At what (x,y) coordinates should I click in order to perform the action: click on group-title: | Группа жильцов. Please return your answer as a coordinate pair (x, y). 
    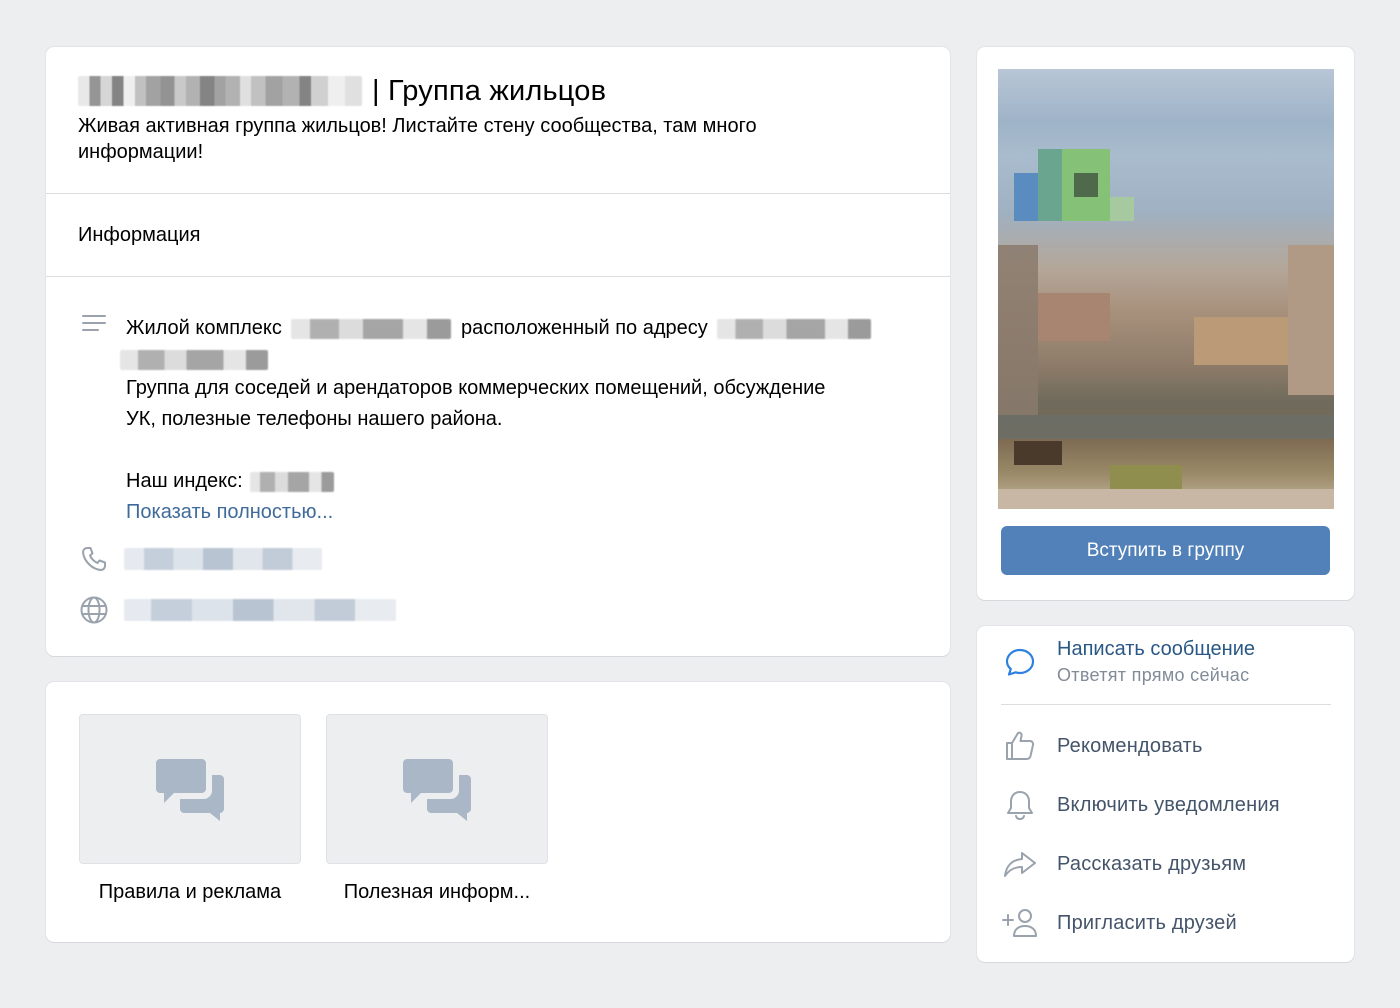
    Looking at the image, I should click on (489, 90).